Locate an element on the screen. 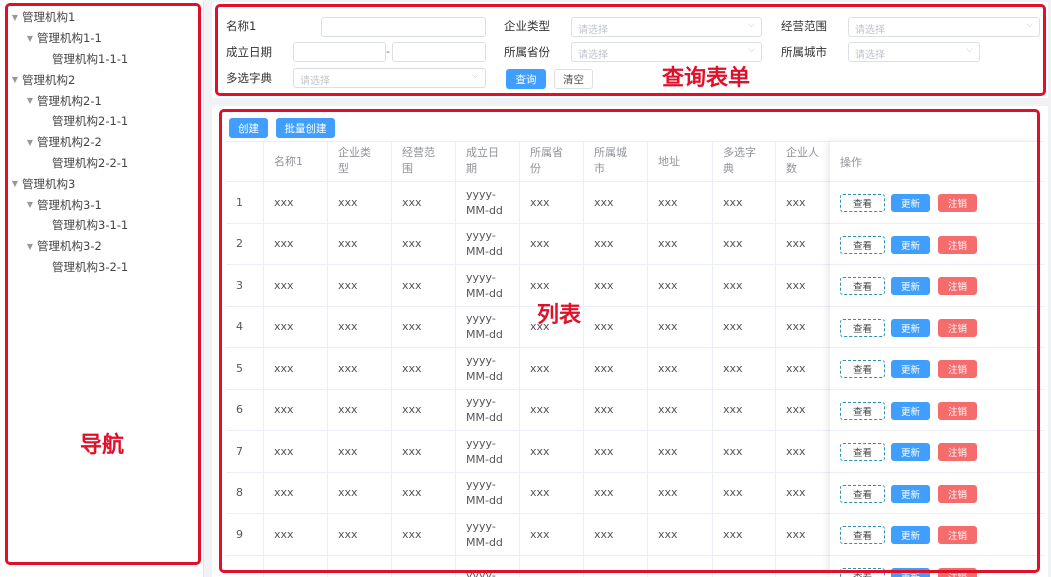 The image size is (1051, 577). table-cell: 7 is located at coordinates (245, 451).